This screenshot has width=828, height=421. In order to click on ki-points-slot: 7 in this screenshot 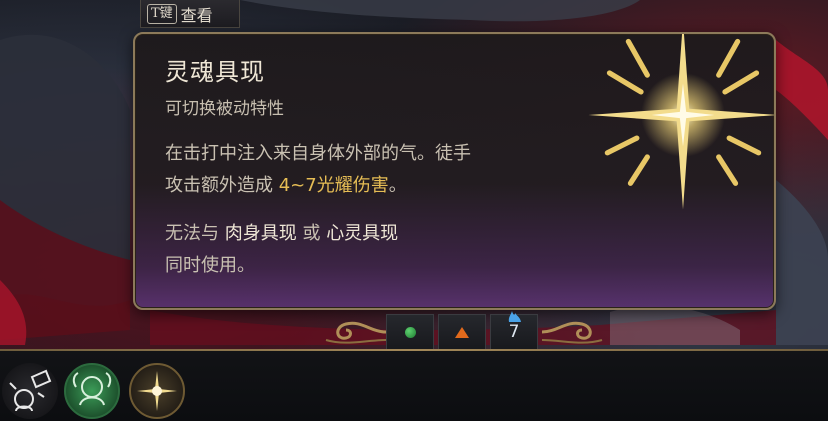, I will do `click(514, 330)`.